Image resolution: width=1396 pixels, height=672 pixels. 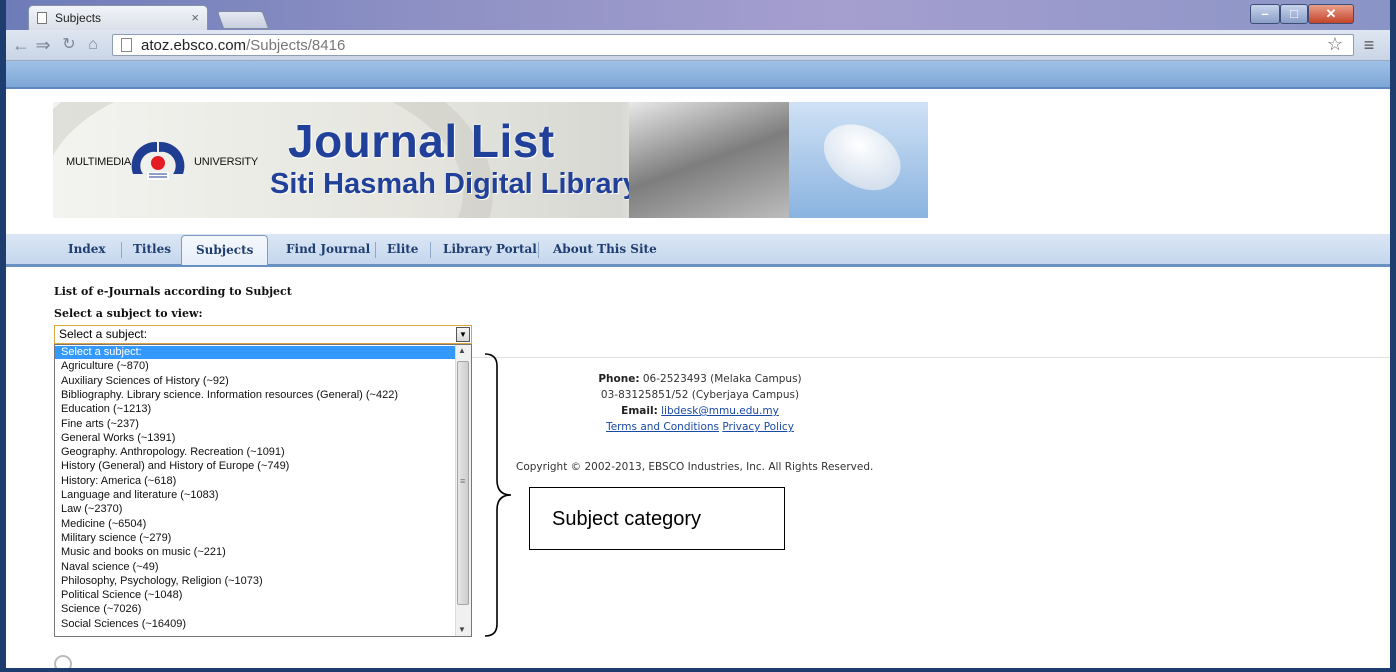 What do you see at coordinates (257, 409) in the screenshot?
I see `option-item: Education (~1213)` at bounding box center [257, 409].